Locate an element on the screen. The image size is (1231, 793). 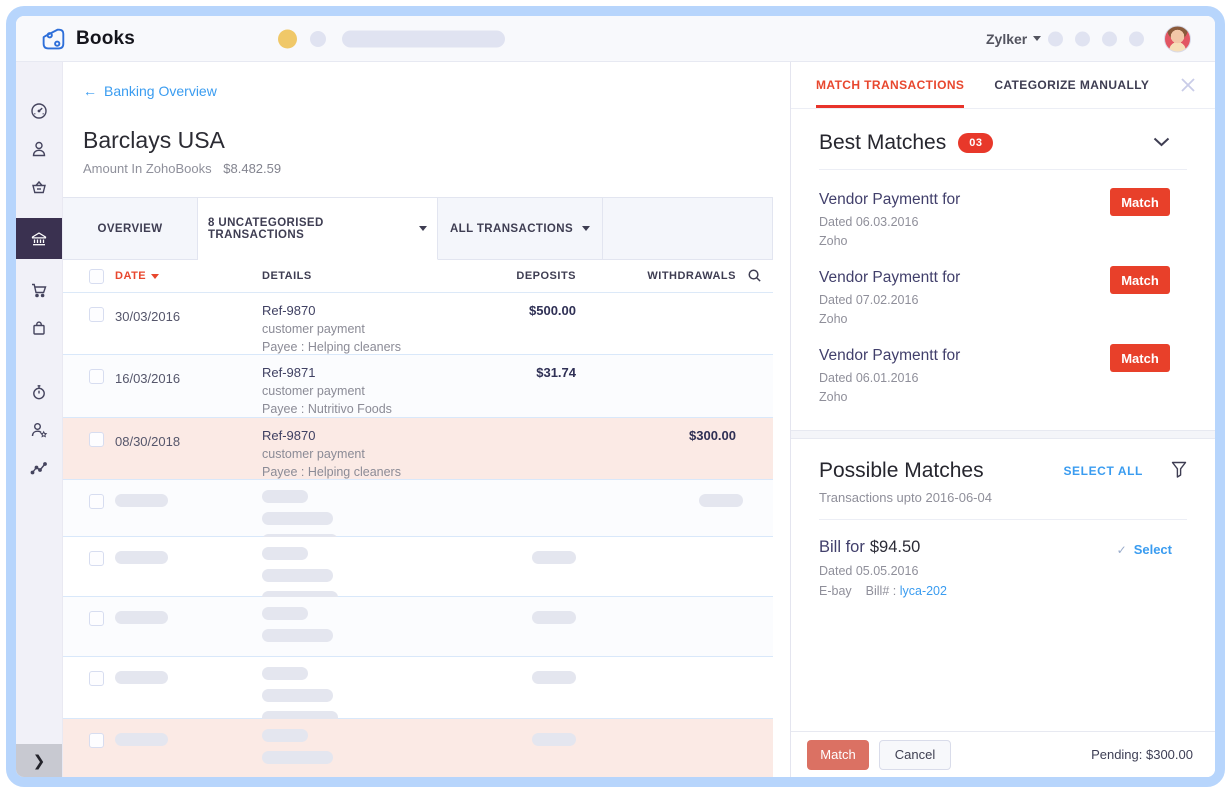
row-reference: Ref-9871 is located at coordinates (289, 372).